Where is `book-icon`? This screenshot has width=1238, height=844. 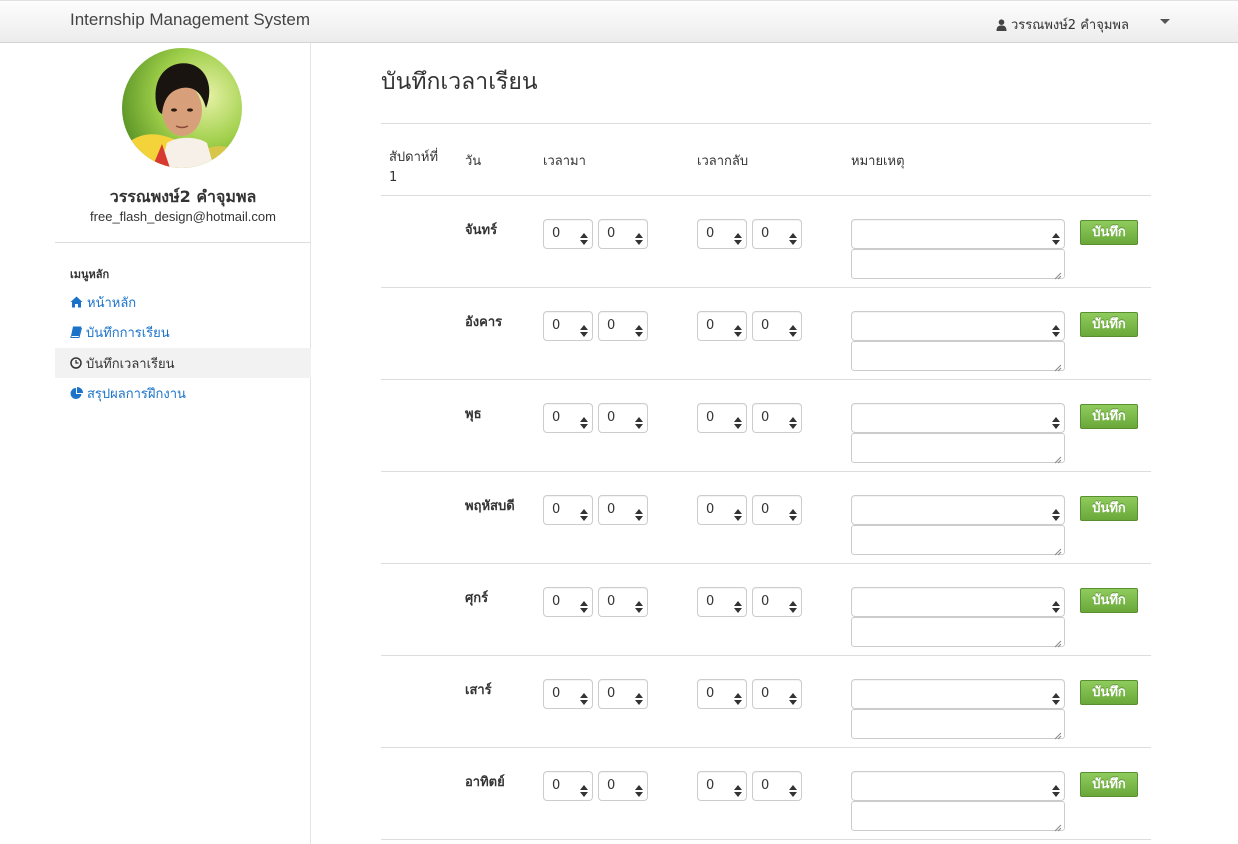
book-icon is located at coordinates (76, 332).